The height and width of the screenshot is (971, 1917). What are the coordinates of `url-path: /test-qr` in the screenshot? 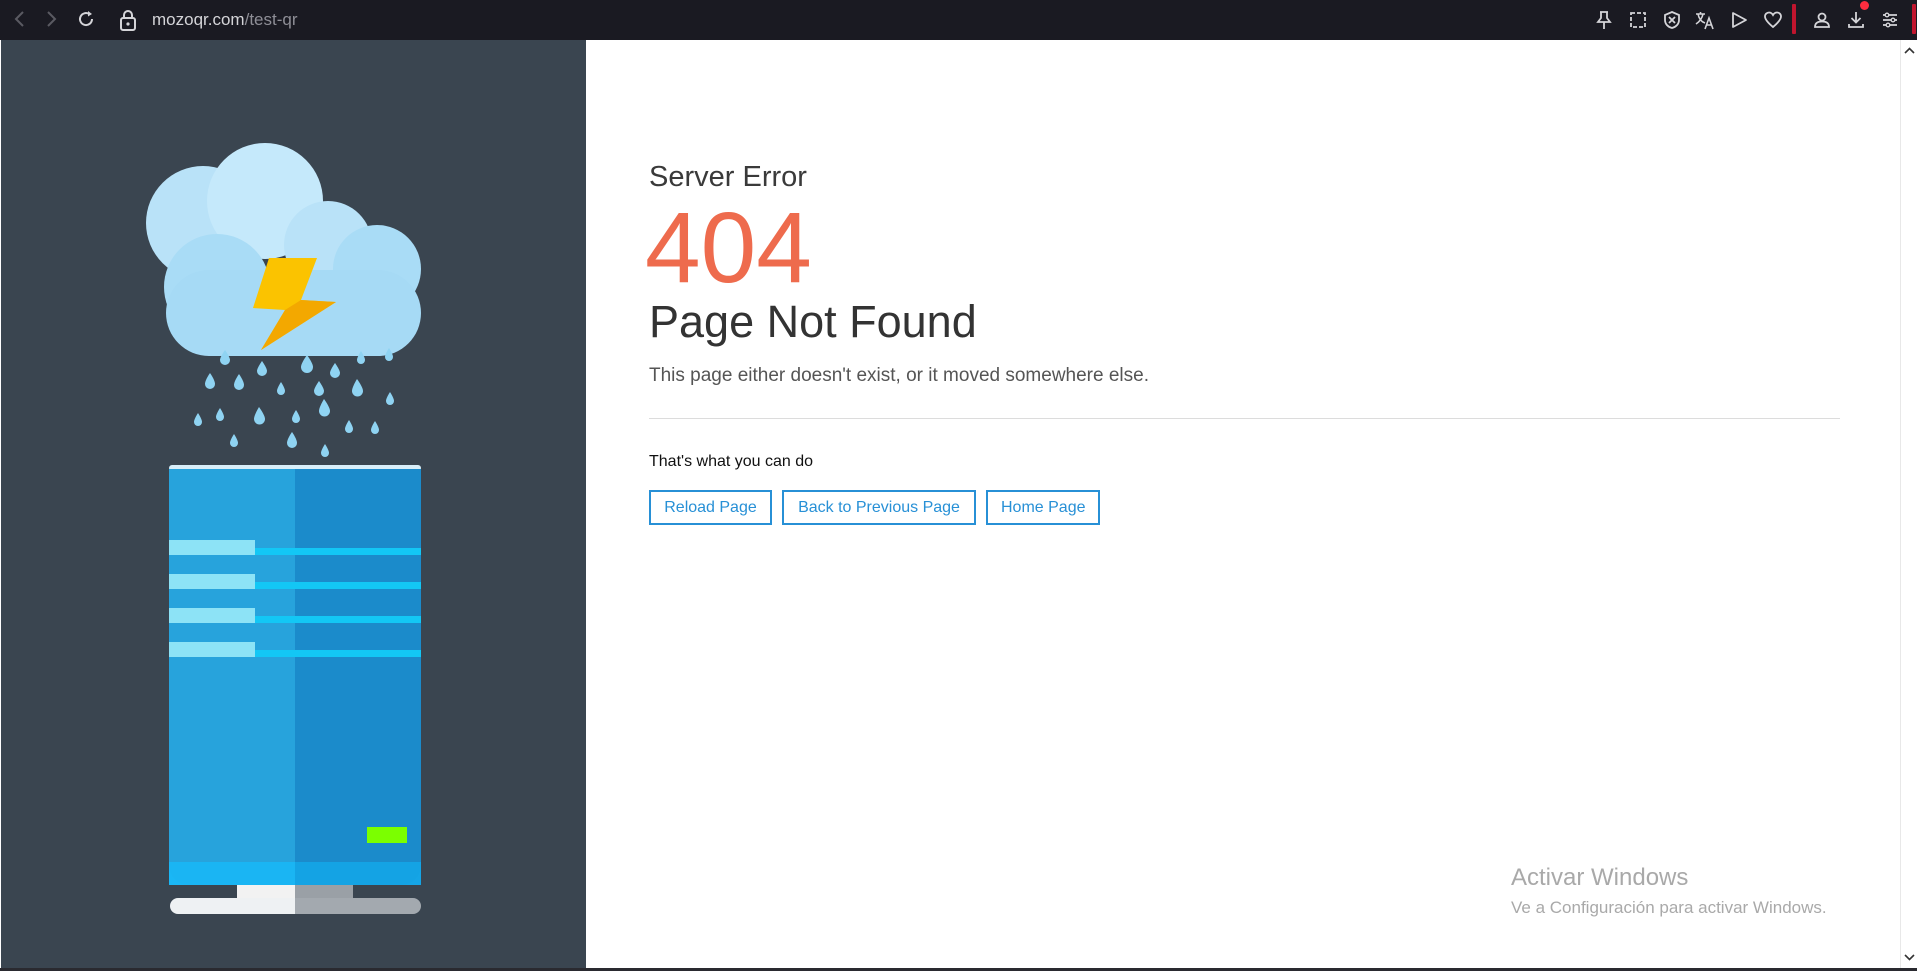 It's located at (271, 19).